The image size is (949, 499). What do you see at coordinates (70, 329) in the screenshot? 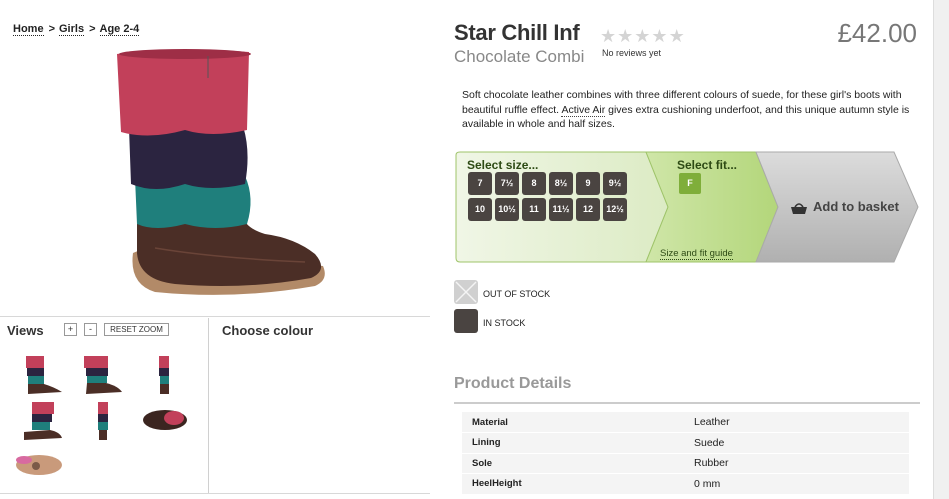
I see `zoom-in-button: +` at bounding box center [70, 329].